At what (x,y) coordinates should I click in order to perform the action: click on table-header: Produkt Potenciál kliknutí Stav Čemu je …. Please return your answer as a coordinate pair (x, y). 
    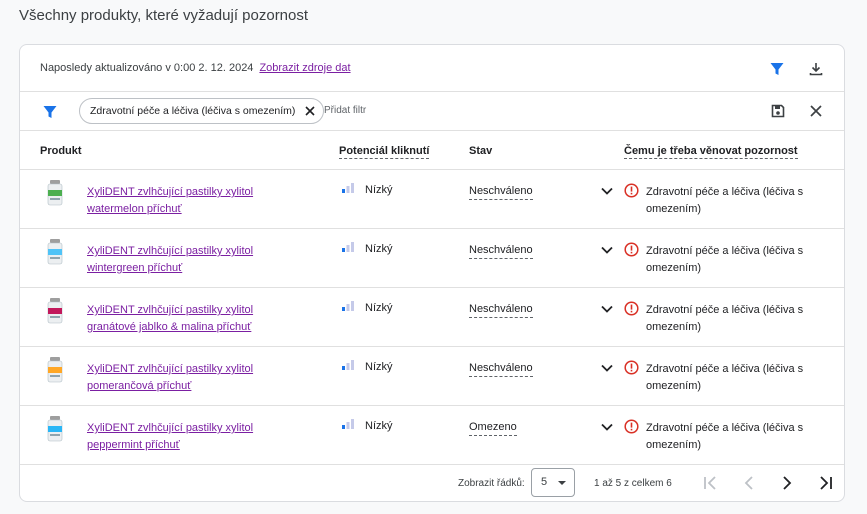
    Looking at the image, I should click on (432, 151).